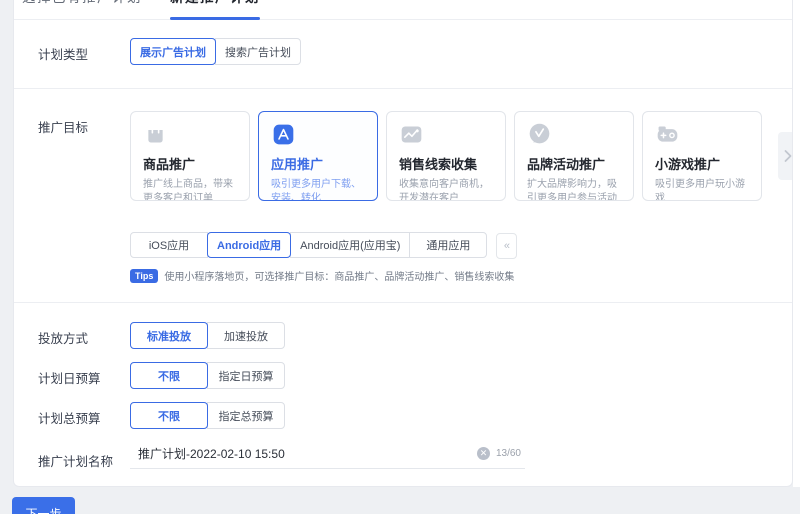 The height and width of the screenshot is (514, 800). I want to click on promotion-goal-label: 推广目标, so click(63, 128).